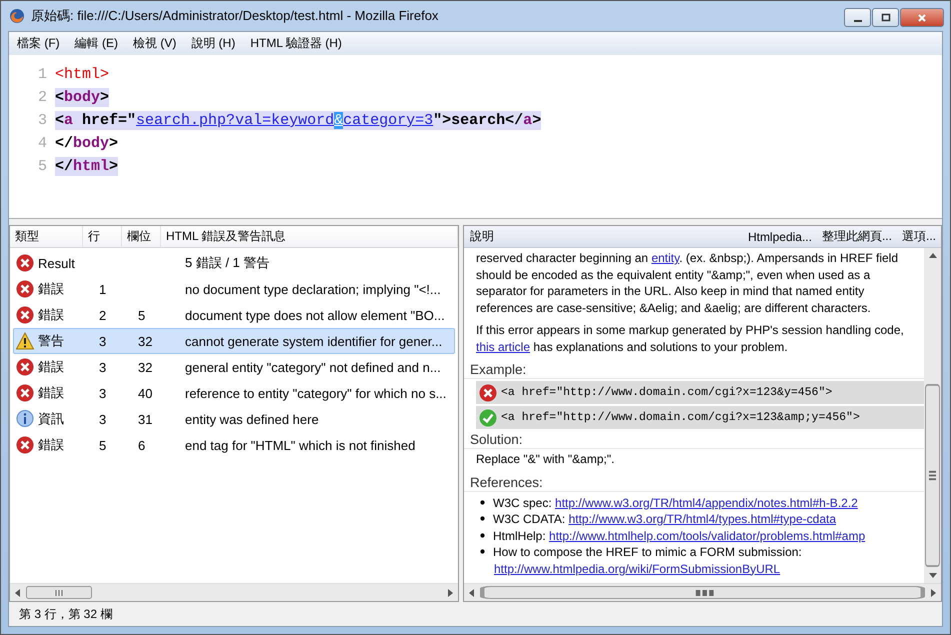 Image resolution: width=951 pixels, height=635 pixels. I want to click on close-button, so click(922, 17).